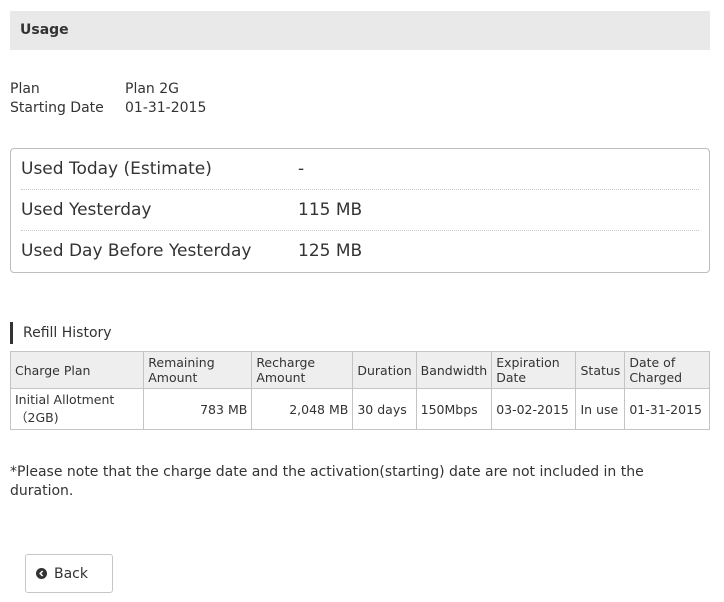  Describe the element at coordinates (166, 108) in the screenshot. I see `starting-date-value: 01-31-2015` at that location.